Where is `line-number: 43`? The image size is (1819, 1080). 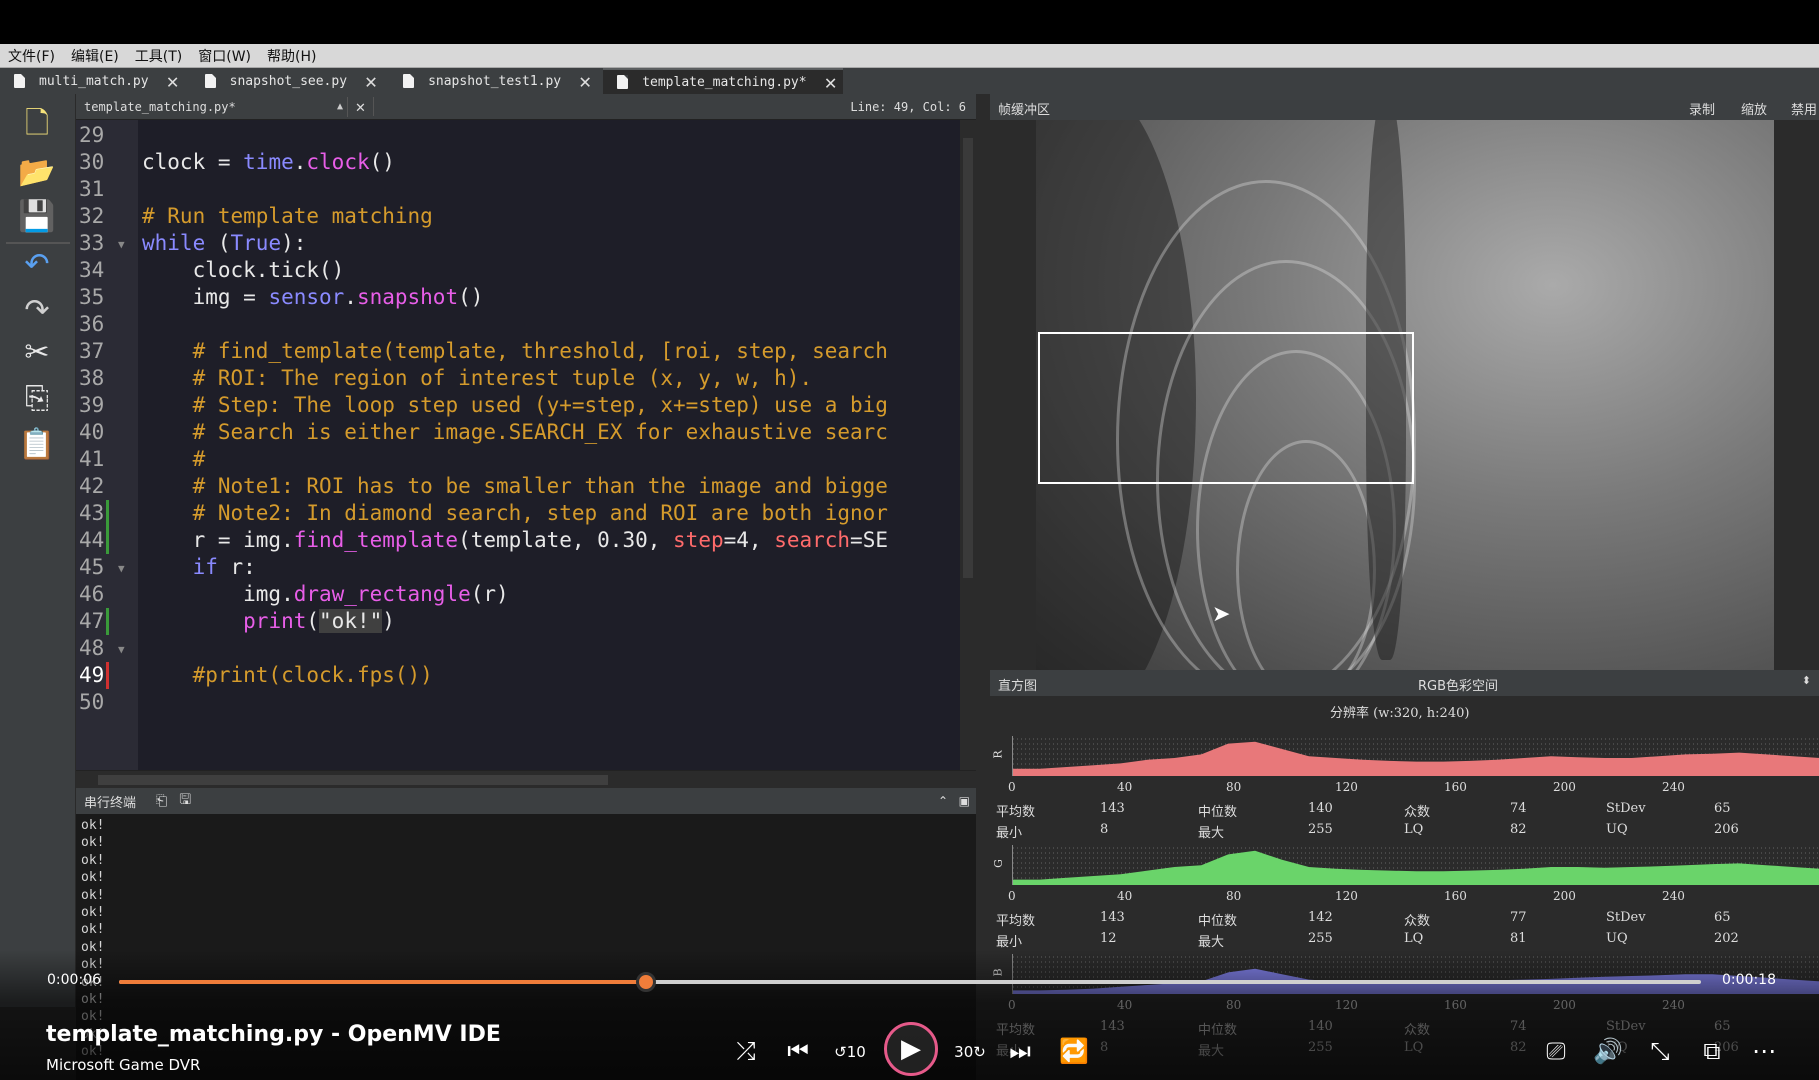 line-number: 43 is located at coordinates (92, 513).